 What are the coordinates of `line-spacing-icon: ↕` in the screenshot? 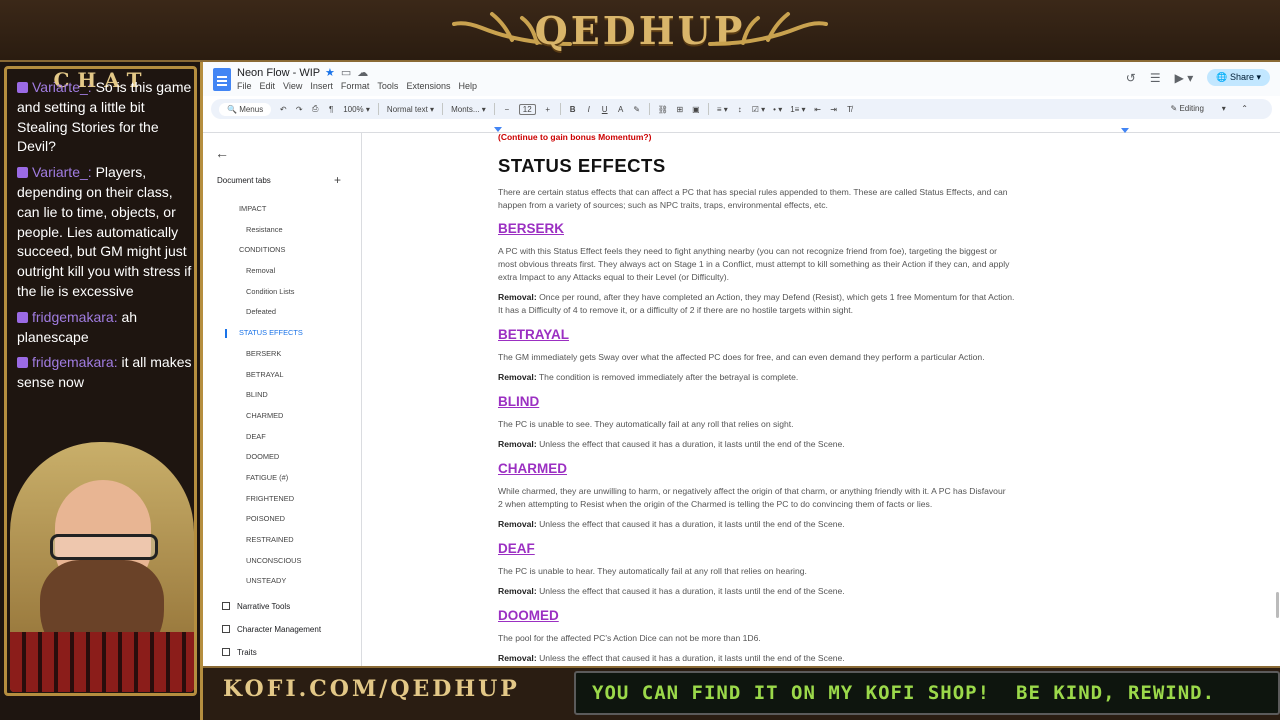 It's located at (740, 109).